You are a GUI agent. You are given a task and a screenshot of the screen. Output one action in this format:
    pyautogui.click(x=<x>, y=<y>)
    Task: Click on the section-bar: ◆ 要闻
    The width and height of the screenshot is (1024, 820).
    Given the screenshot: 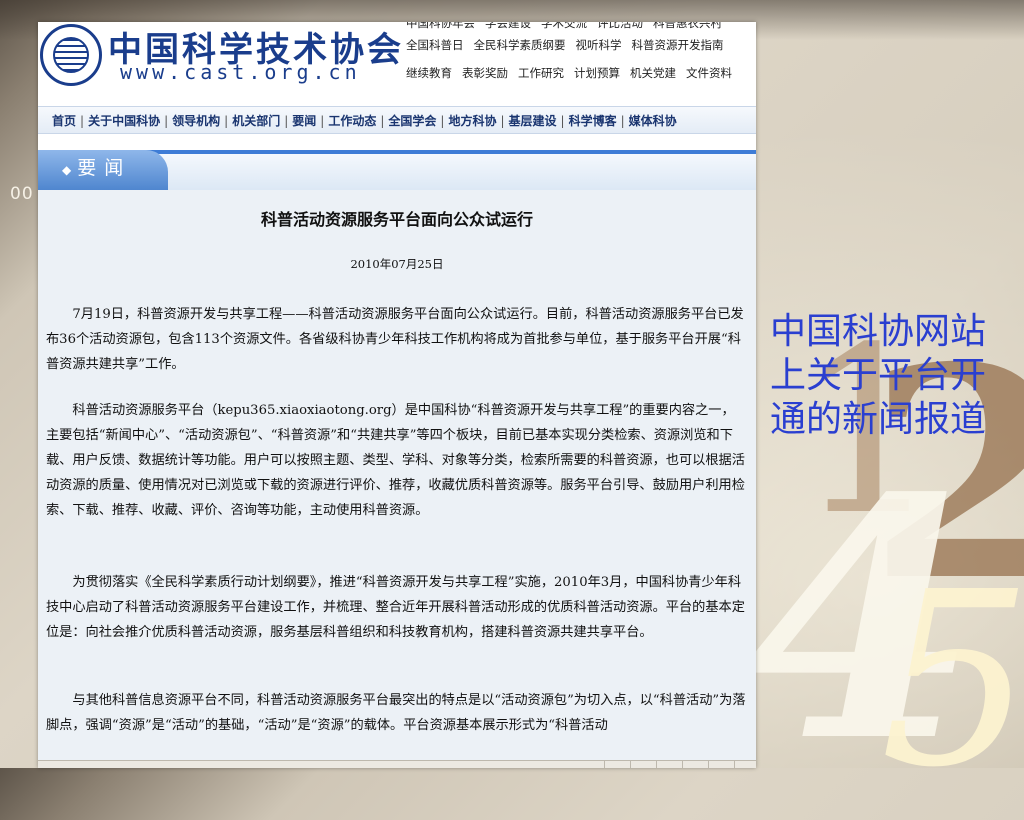 What is the action you would take?
    pyautogui.click(x=397, y=170)
    